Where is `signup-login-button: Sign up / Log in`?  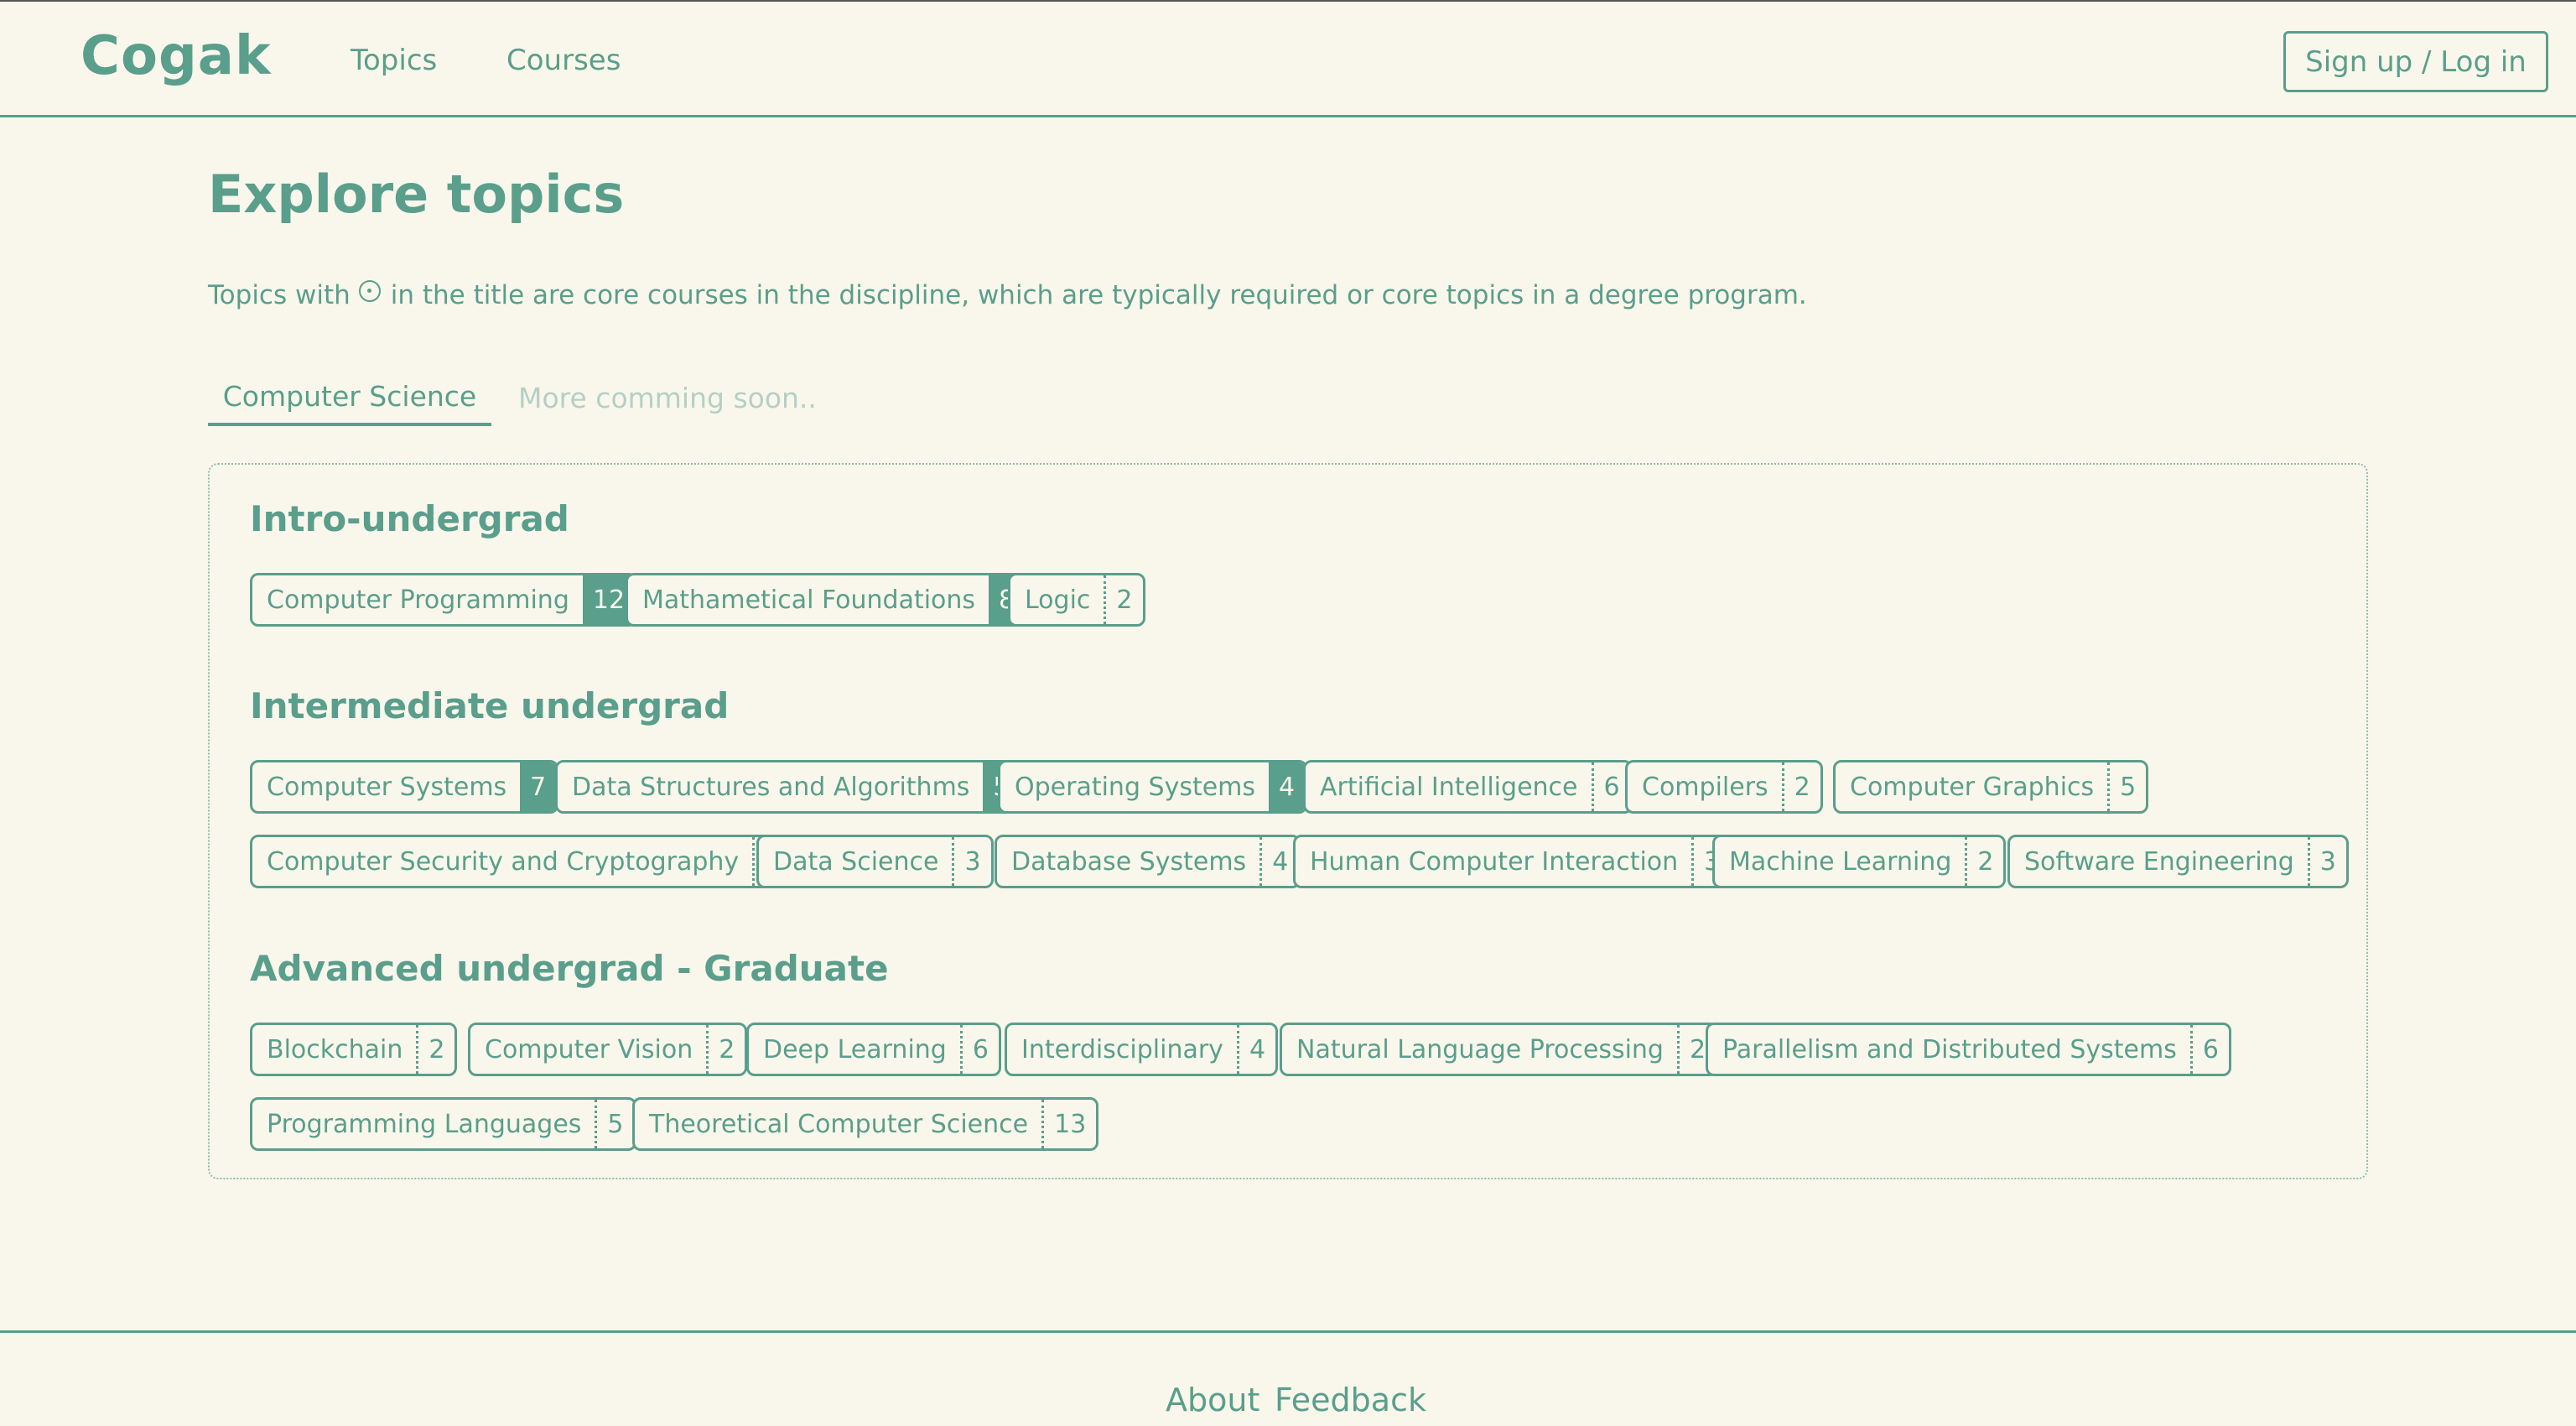
signup-login-button: Sign up / Log in is located at coordinates (2415, 62).